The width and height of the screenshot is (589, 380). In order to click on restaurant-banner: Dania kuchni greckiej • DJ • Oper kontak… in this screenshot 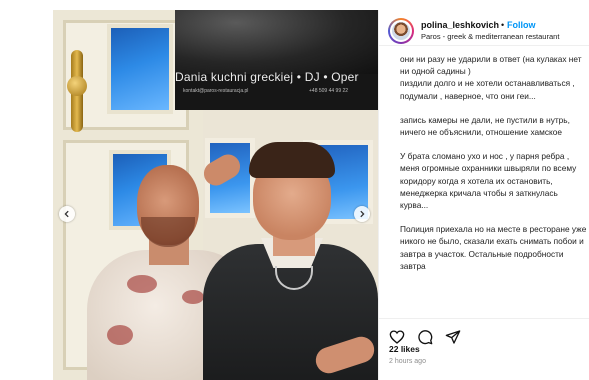, I will do `click(276, 60)`.